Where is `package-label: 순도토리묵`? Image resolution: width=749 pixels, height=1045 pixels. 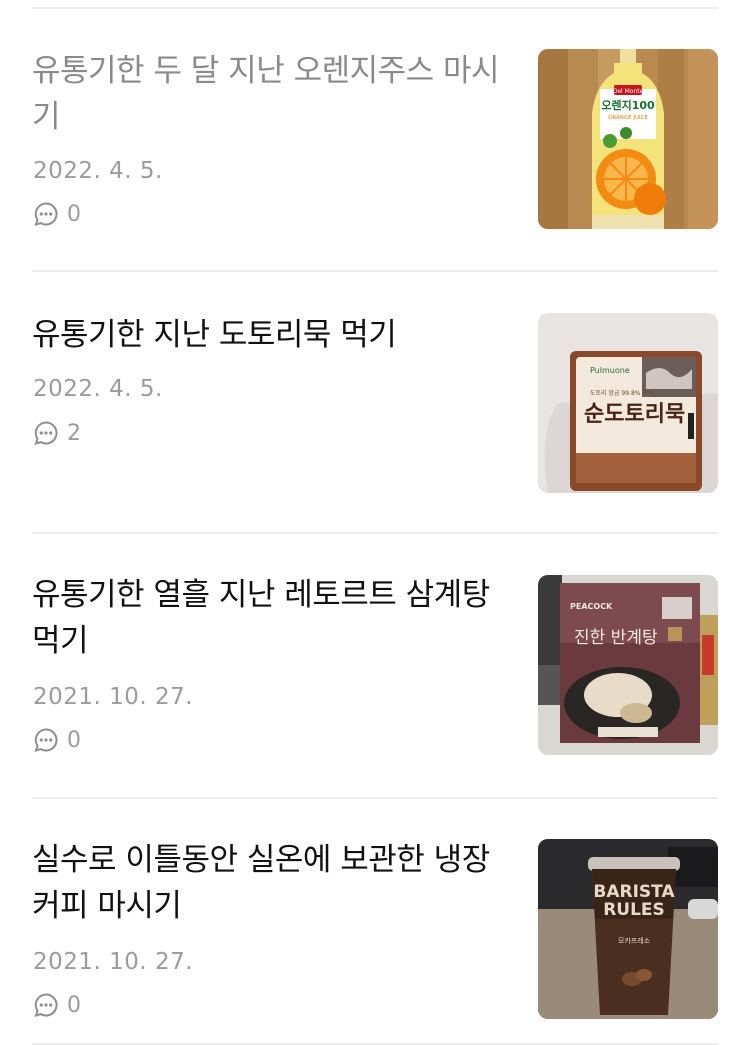 package-label: 순도토리묵 is located at coordinates (634, 414).